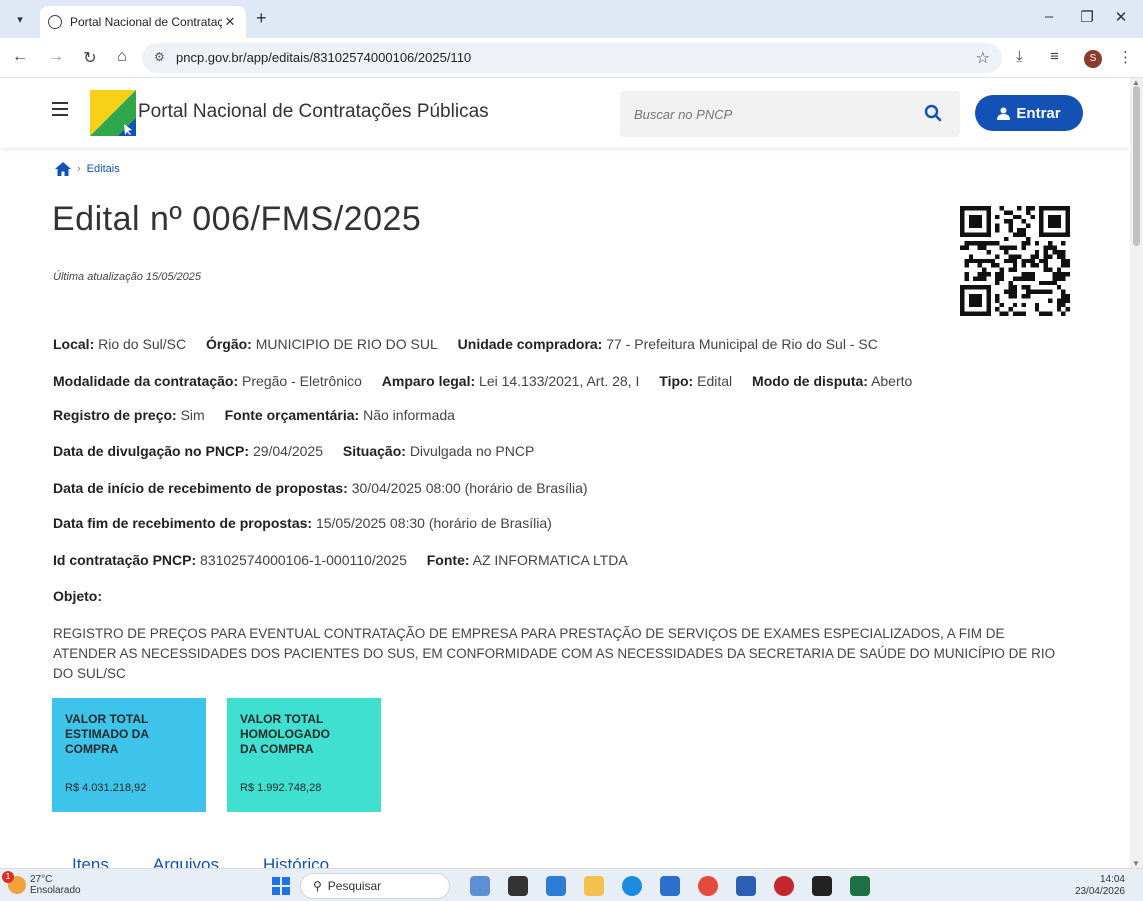  What do you see at coordinates (106, 788) in the screenshot?
I see `valor-estimado-value: R$ 4.031.218,92` at bounding box center [106, 788].